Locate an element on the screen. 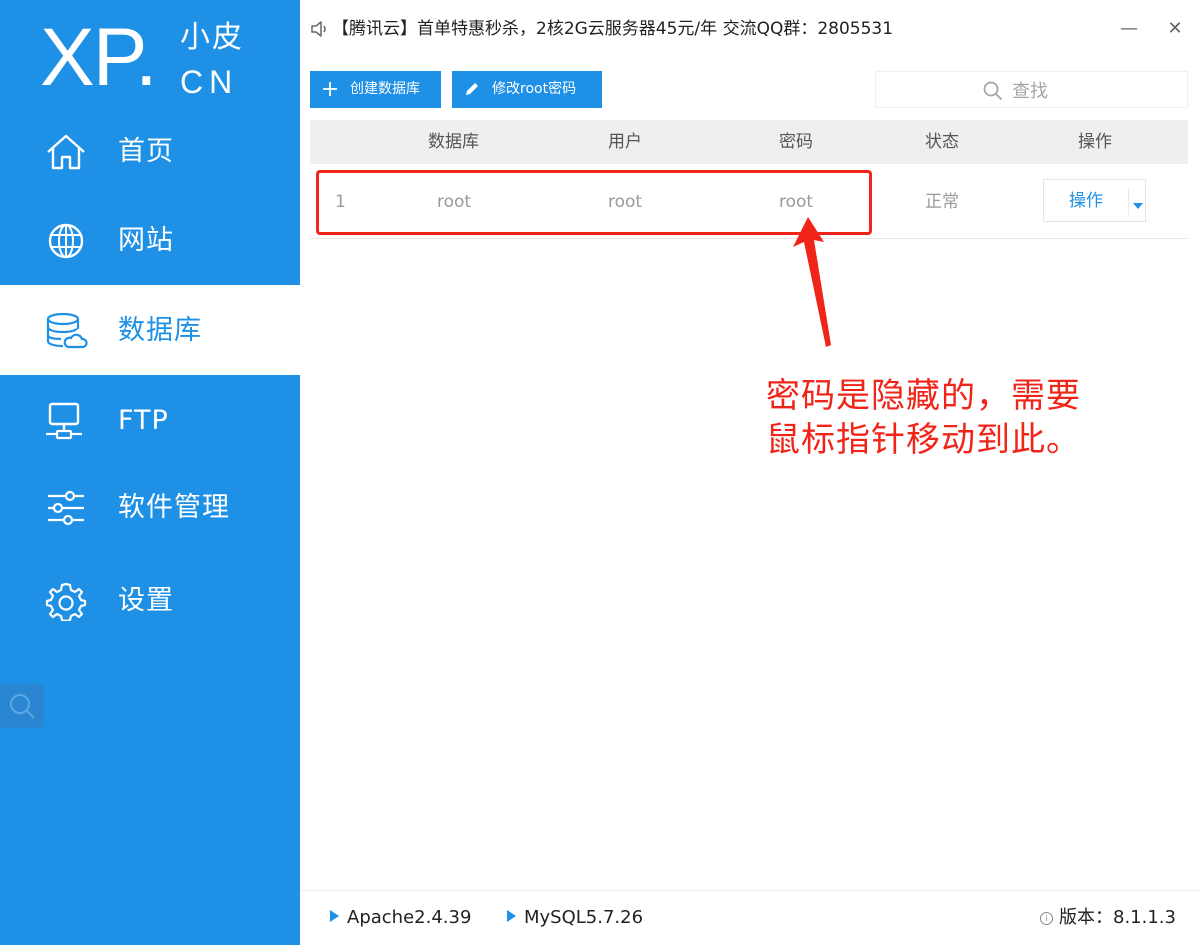  action-divider is located at coordinates (1128, 201).